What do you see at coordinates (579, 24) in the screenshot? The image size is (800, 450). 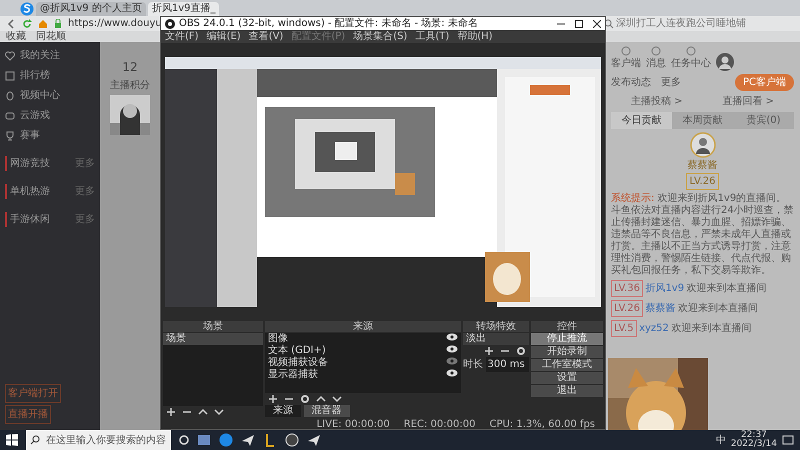 I see `maximize-icon` at bounding box center [579, 24].